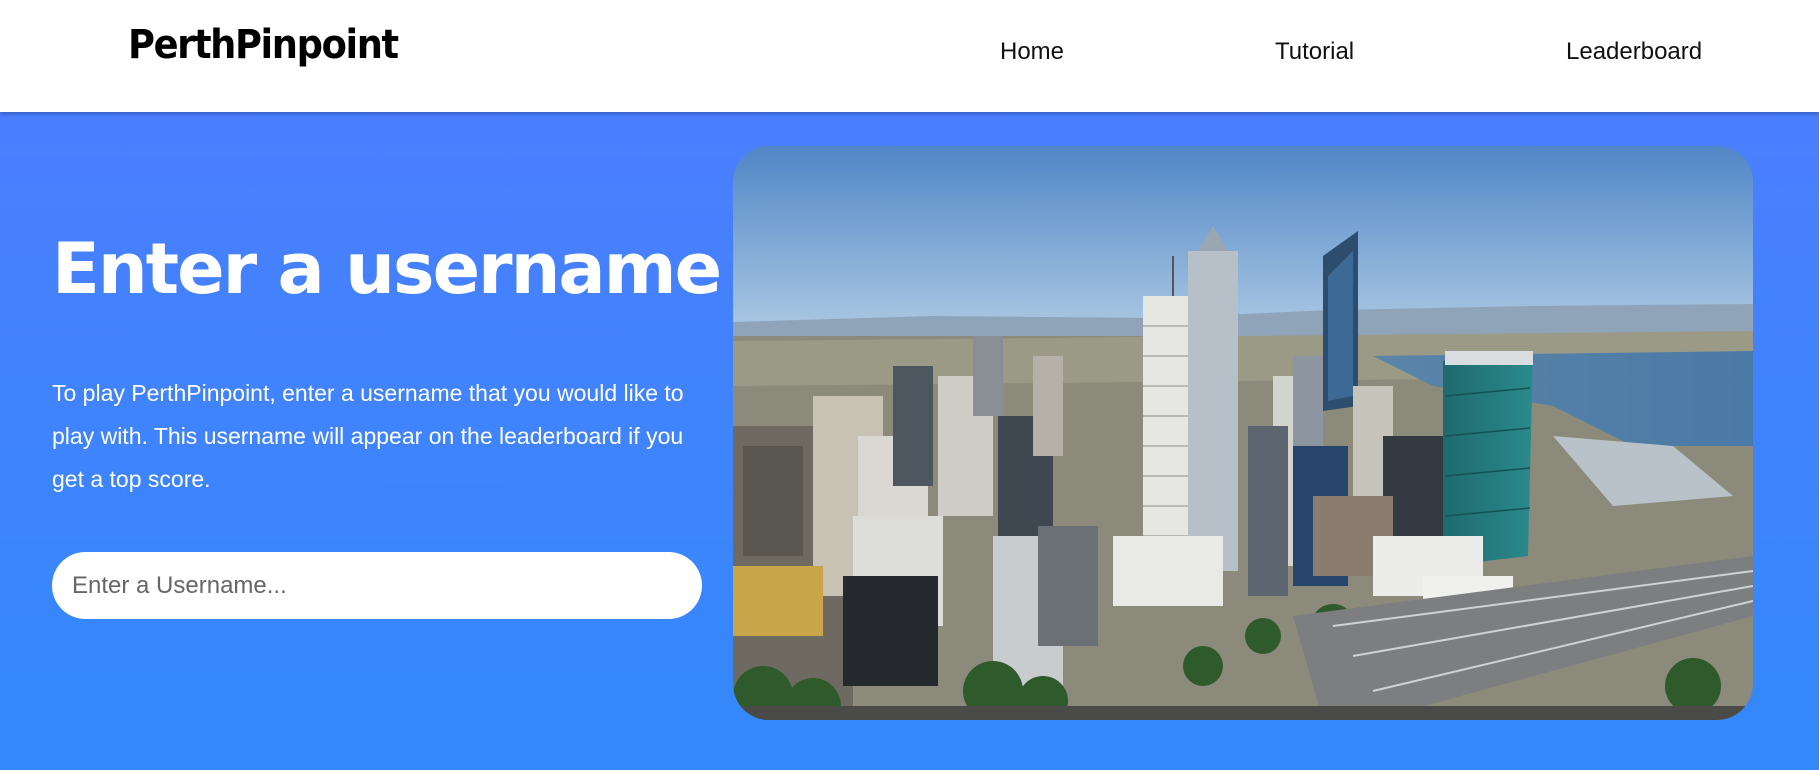 This screenshot has width=1819, height=770. What do you see at coordinates (377, 585) in the screenshot?
I see `username-input` at bounding box center [377, 585].